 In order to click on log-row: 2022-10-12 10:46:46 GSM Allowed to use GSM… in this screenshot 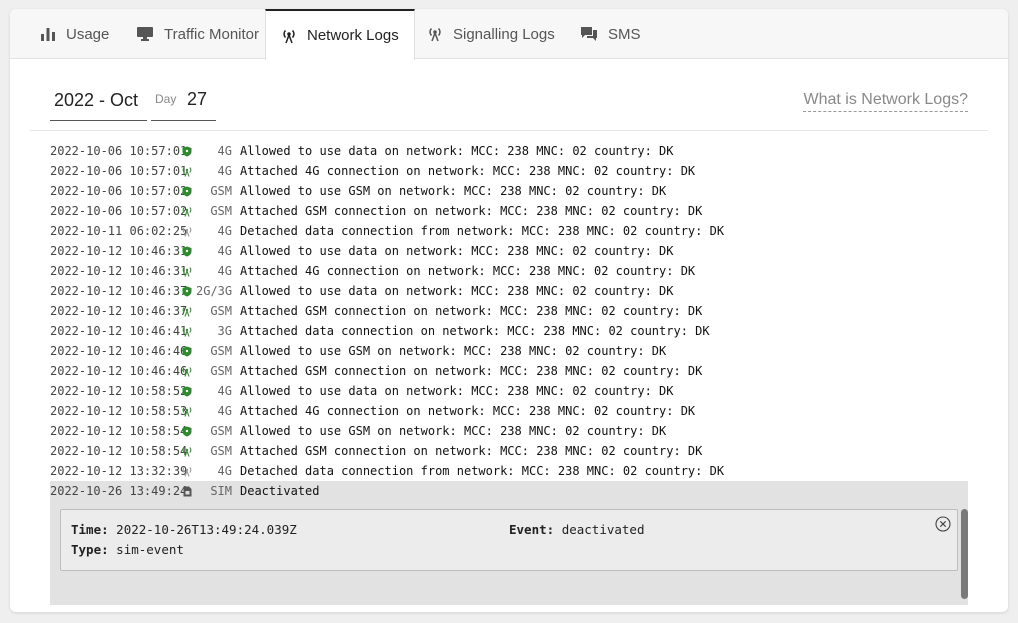, I will do `click(509, 351)`.